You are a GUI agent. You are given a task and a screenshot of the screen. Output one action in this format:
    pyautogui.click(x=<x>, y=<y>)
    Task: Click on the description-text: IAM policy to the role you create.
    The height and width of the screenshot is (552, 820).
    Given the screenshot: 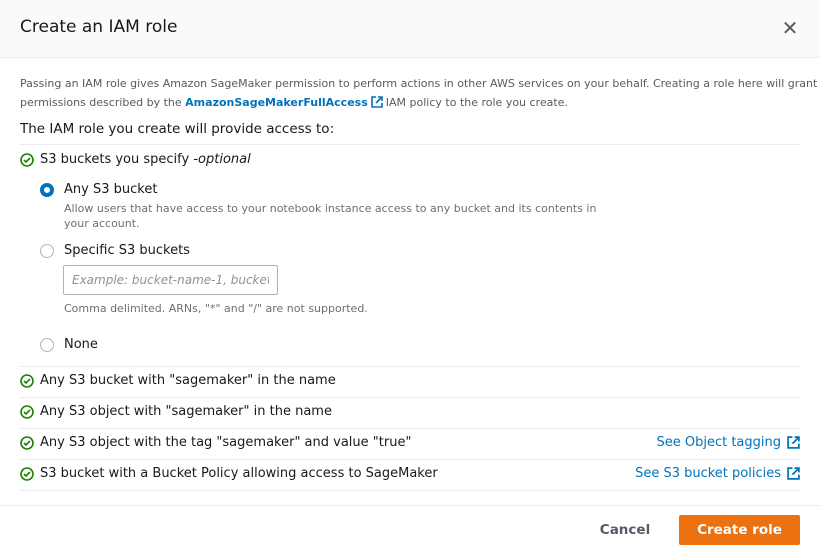 What is the action you would take?
    pyautogui.click(x=476, y=102)
    